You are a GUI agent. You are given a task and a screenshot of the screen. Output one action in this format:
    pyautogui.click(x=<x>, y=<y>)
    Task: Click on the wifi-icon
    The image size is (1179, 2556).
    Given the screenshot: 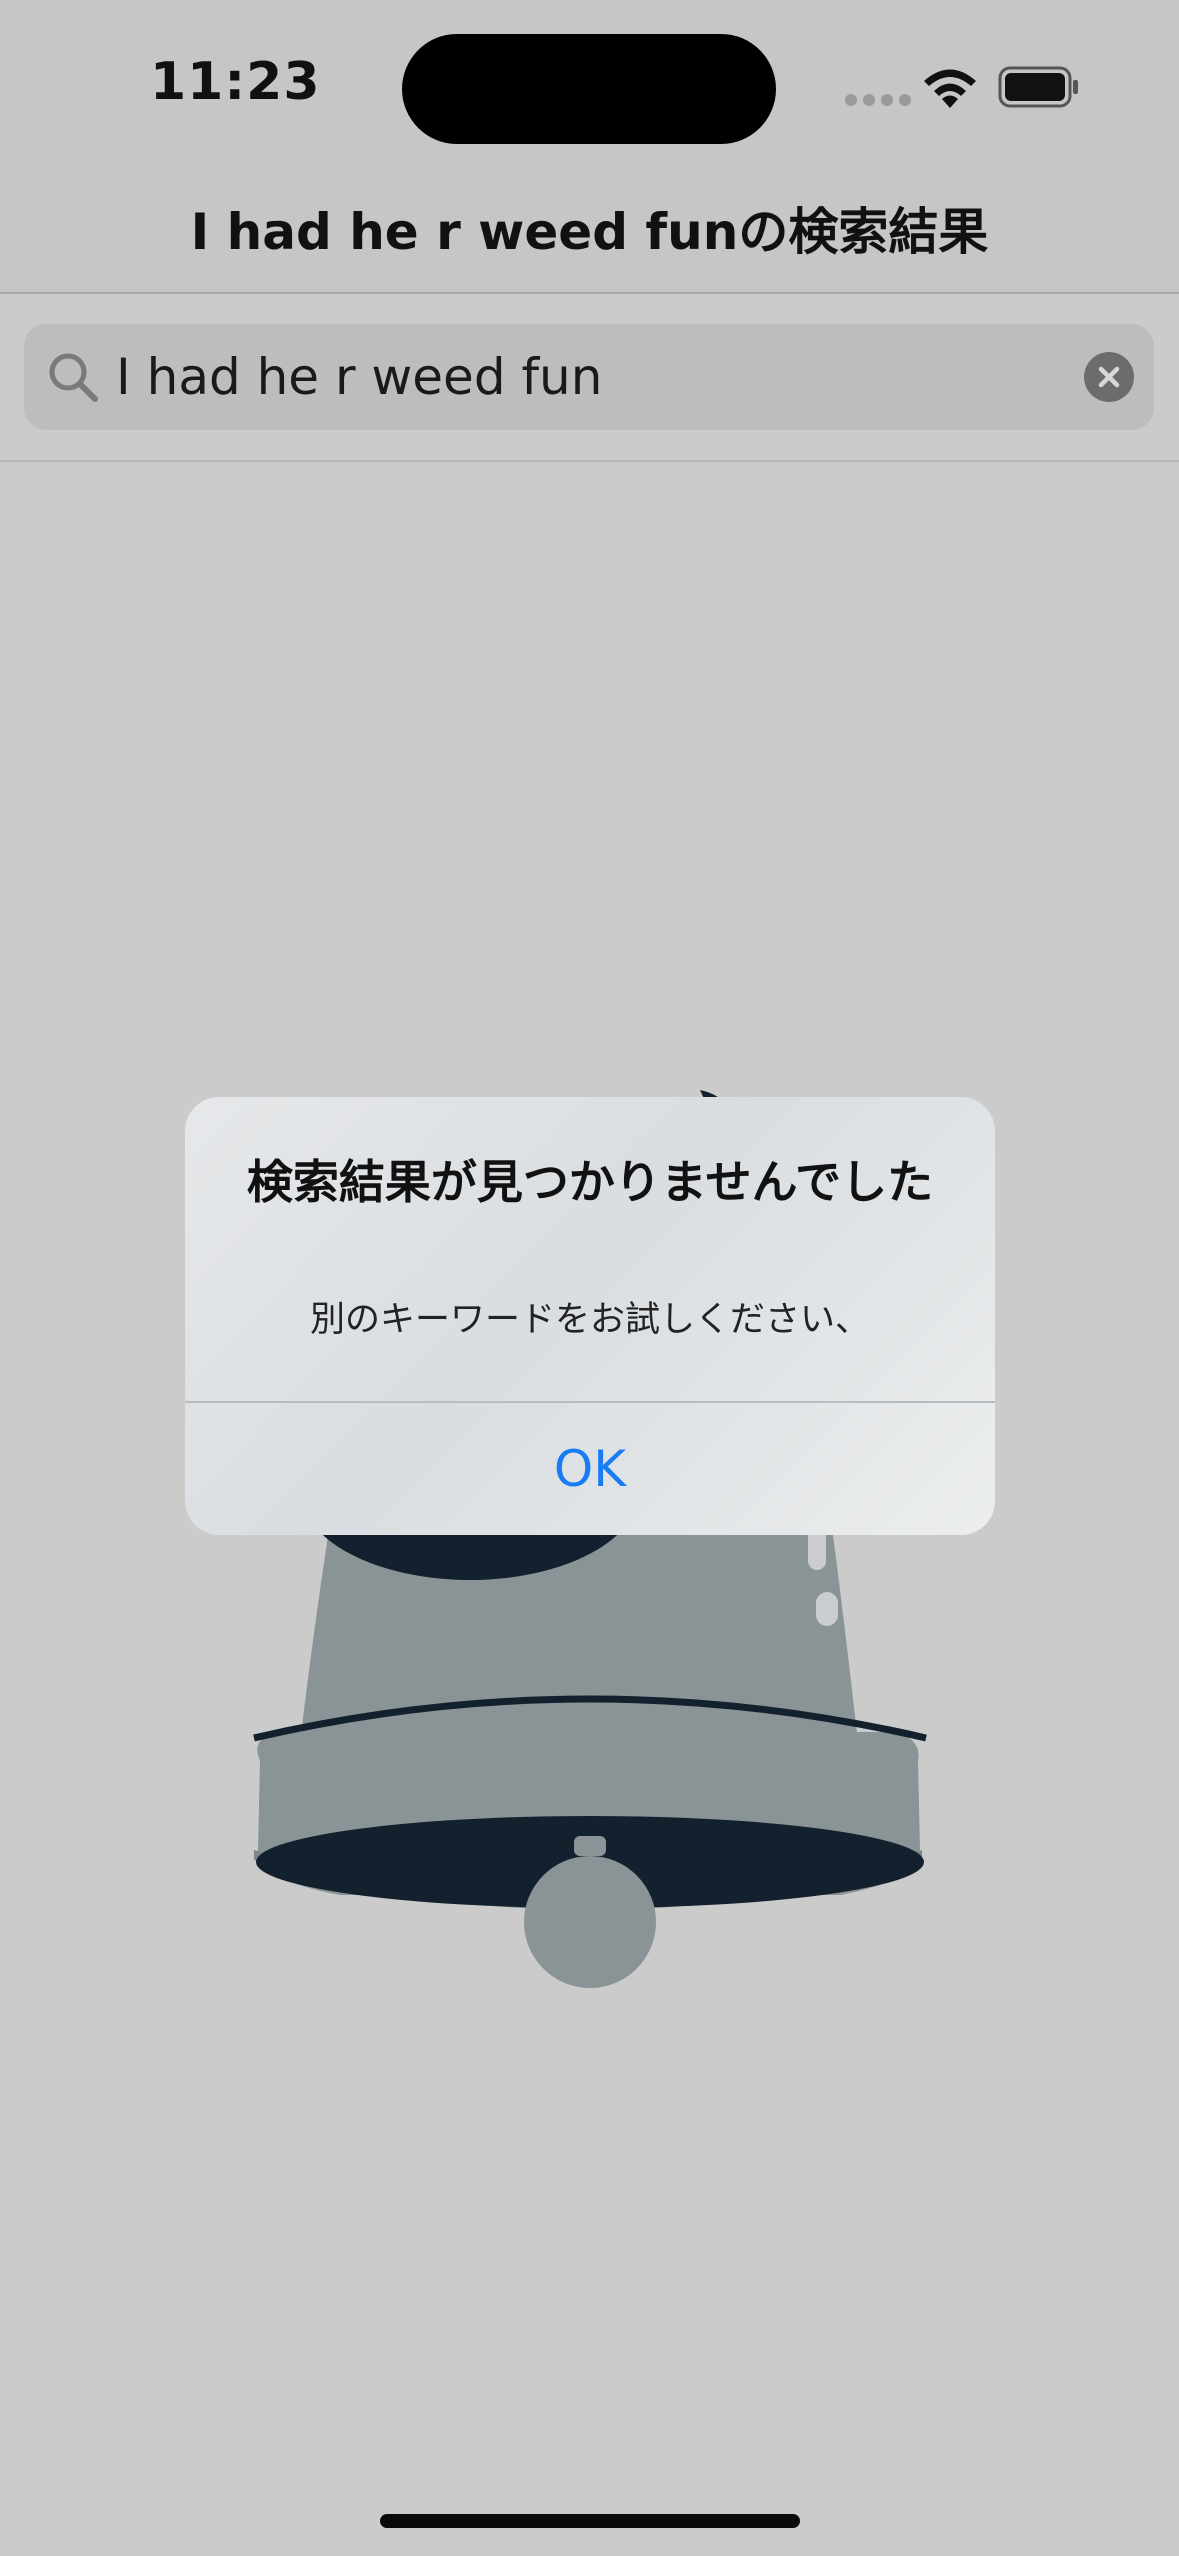 What is the action you would take?
    pyautogui.click(x=950, y=88)
    